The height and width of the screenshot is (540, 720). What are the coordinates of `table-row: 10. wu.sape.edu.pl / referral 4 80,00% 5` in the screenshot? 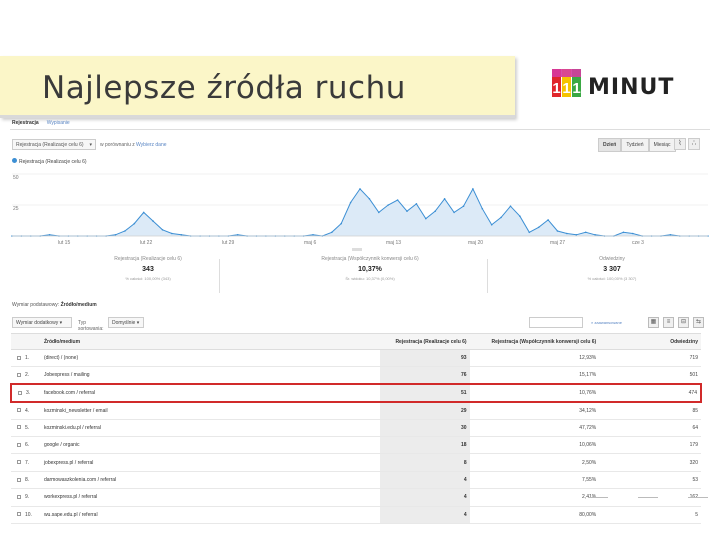 It's located at (356, 515).